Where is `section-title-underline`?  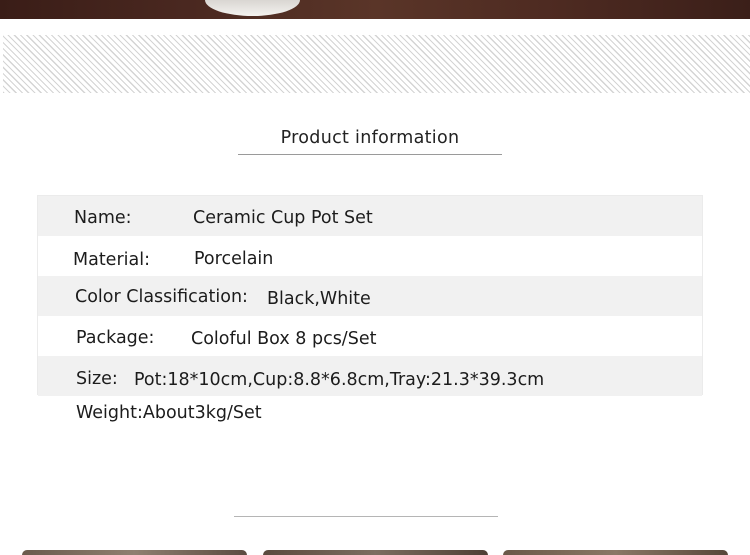 section-title-underline is located at coordinates (370, 154).